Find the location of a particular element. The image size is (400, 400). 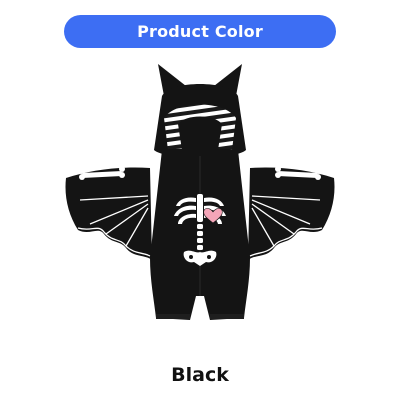

product-color-header: Product Color is located at coordinates (200, 31).